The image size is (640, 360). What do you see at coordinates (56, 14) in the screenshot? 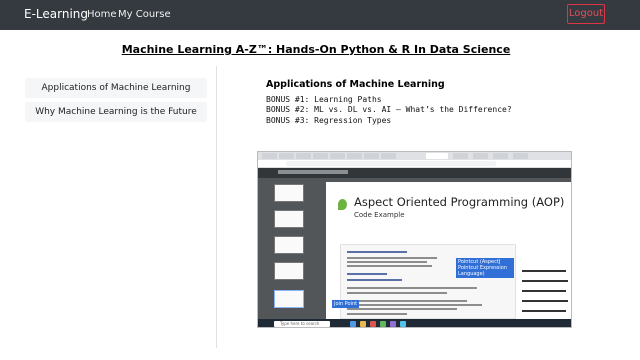
I see `brand-logo: E-Learning` at bounding box center [56, 14].